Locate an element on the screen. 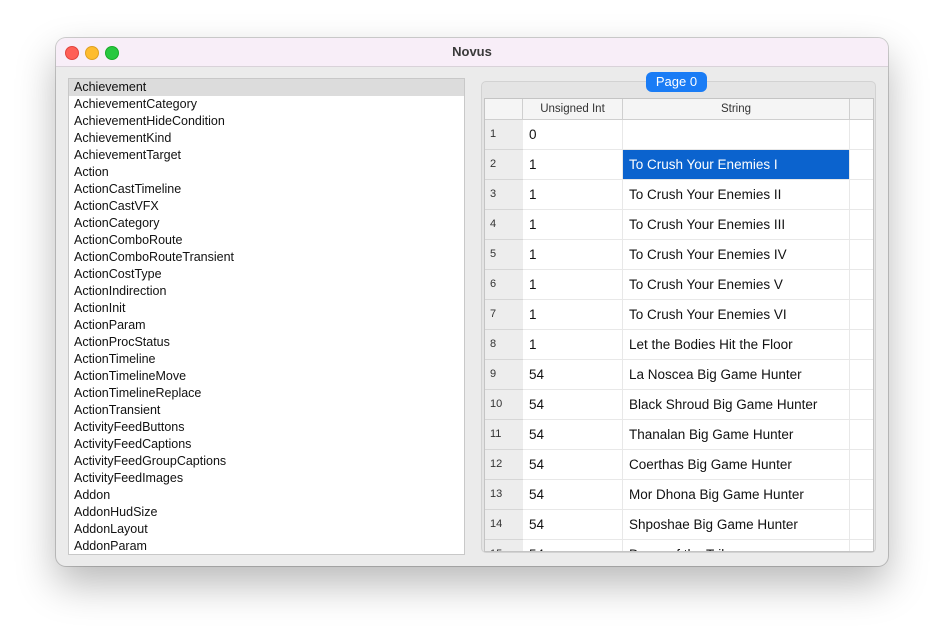  row-number: 3 is located at coordinates (504, 195).